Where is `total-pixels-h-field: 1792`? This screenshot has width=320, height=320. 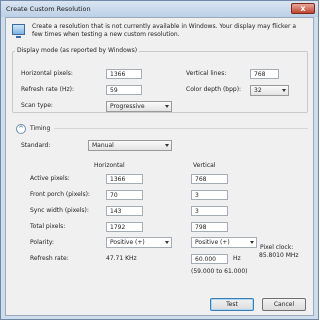 total-pixels-h-field: 1792 is located at coordinates (124, 227).